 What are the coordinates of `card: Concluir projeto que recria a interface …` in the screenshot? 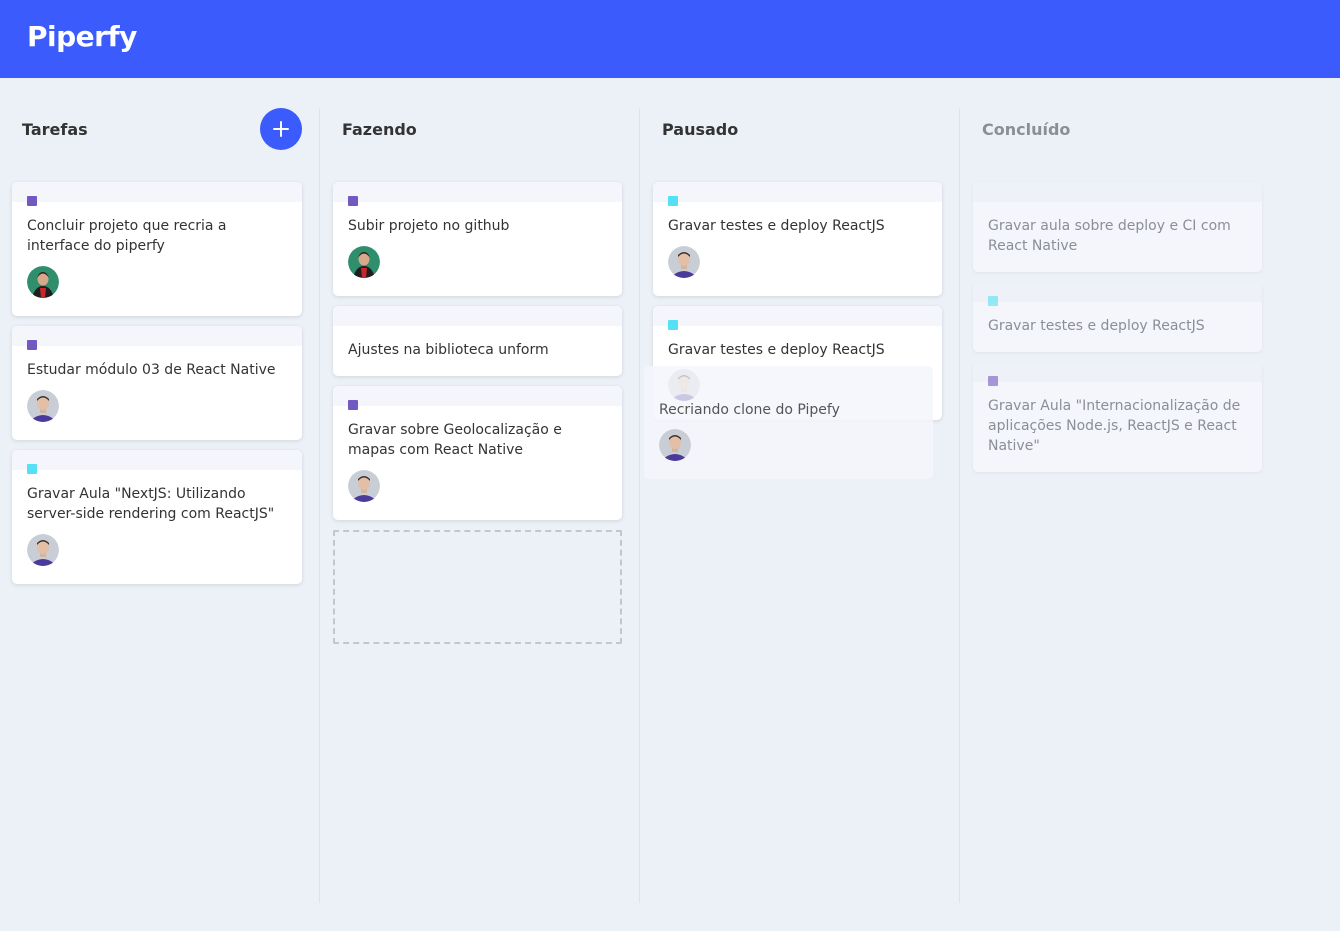 It's located at (157, 249).